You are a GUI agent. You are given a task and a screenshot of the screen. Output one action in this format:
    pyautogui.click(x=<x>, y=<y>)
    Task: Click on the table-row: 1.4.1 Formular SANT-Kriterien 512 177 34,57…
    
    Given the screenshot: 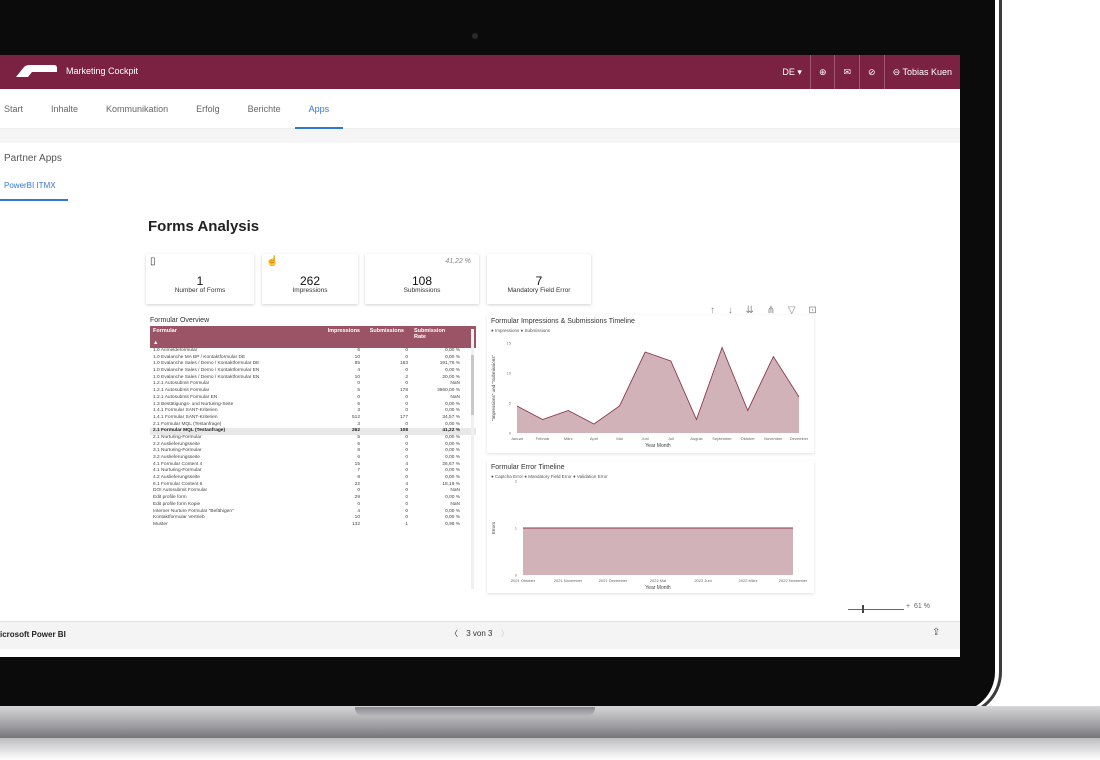 What is the action you would take?
    pyautogui.click(x=313, y=418)
    